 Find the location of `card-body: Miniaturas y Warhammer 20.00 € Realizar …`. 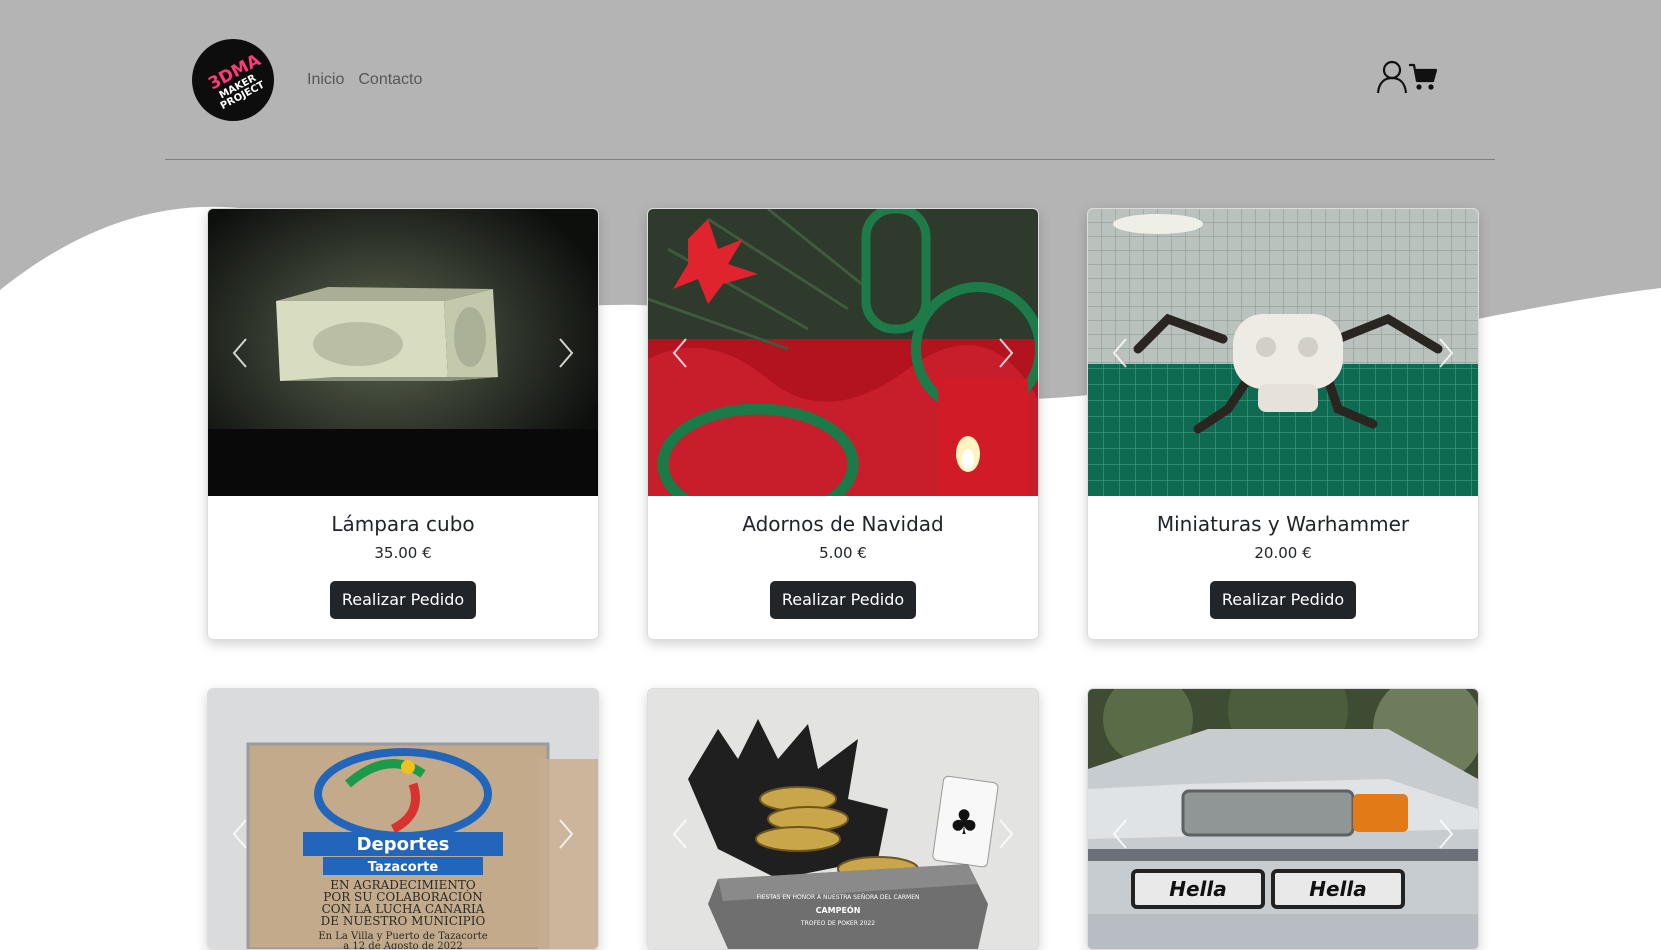

card-body: Miniaturas y Warhammer 20.00 € Realizar … is located at coordinates (1283, 567).